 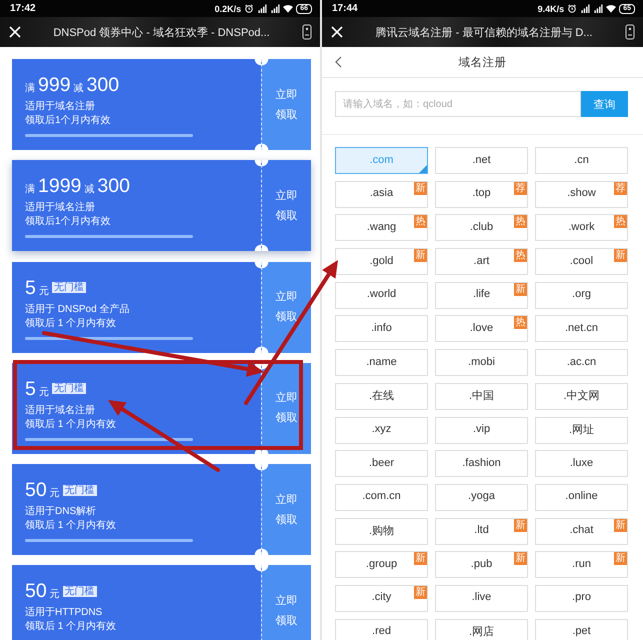 I want to click on discount-value: 300, so click(x=113, y=186).